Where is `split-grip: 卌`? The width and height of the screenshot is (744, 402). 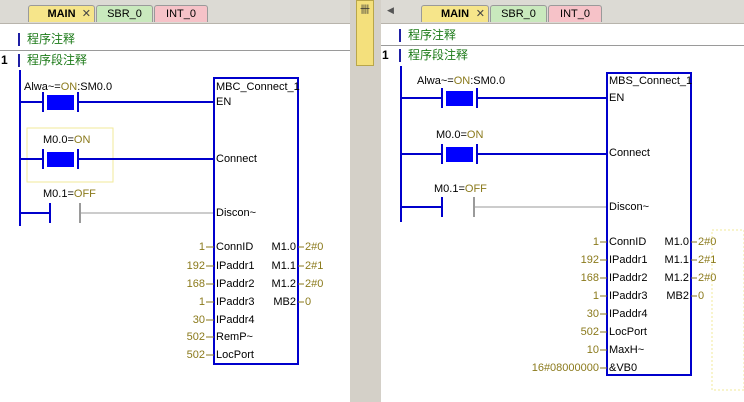
split-grip: 卌 is located at coordinates (365, 33).